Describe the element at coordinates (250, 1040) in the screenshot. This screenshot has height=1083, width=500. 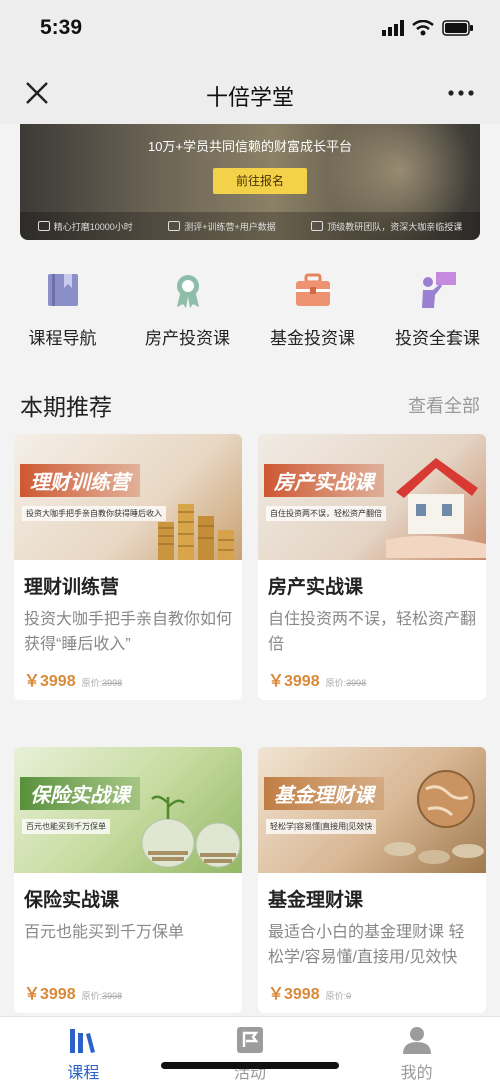
I see `flag-icon` at that location.